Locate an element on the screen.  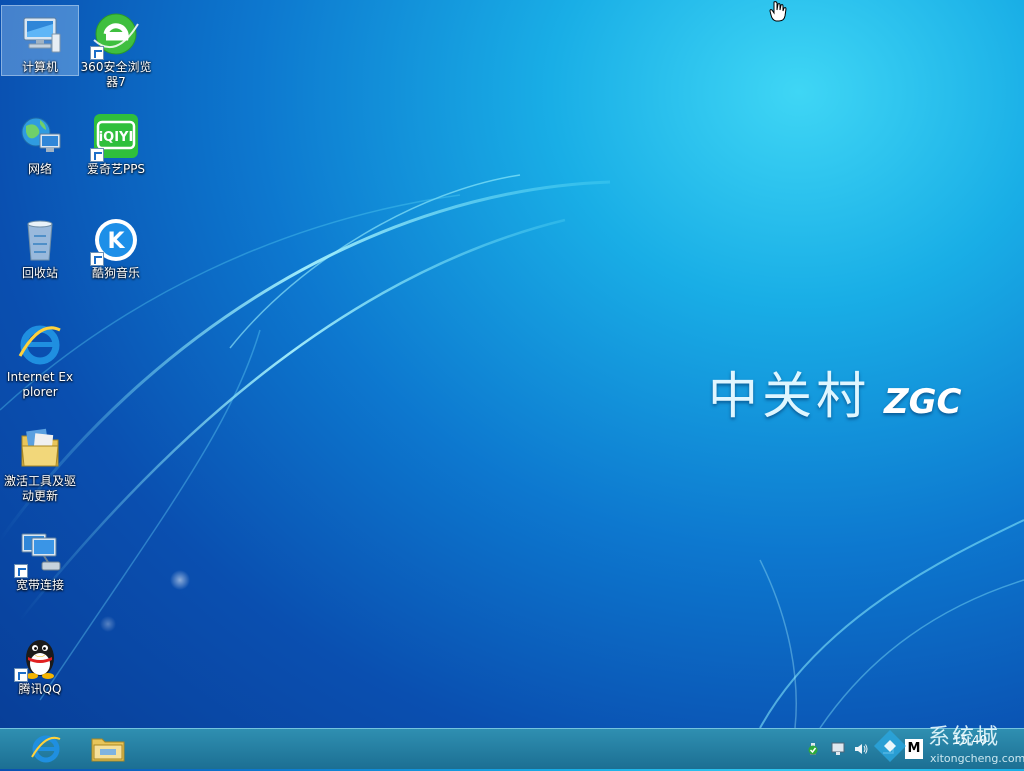
svg-text: K is located at coordinates (116, 241).